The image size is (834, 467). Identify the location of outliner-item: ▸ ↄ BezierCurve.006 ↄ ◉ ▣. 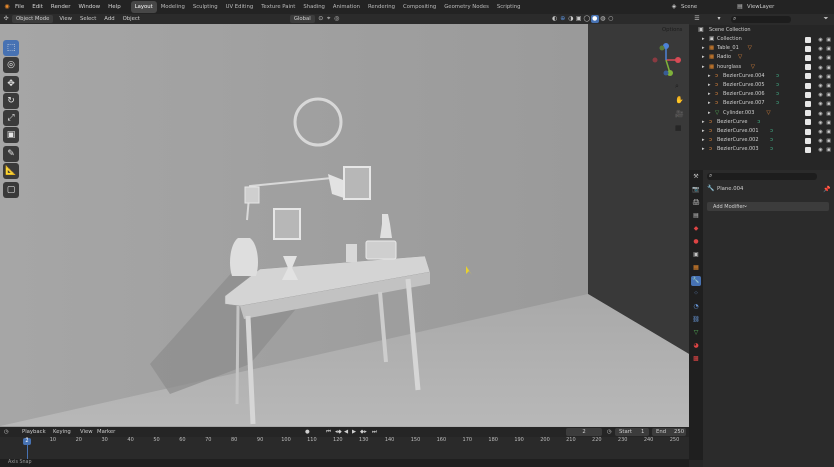
(761, 94).